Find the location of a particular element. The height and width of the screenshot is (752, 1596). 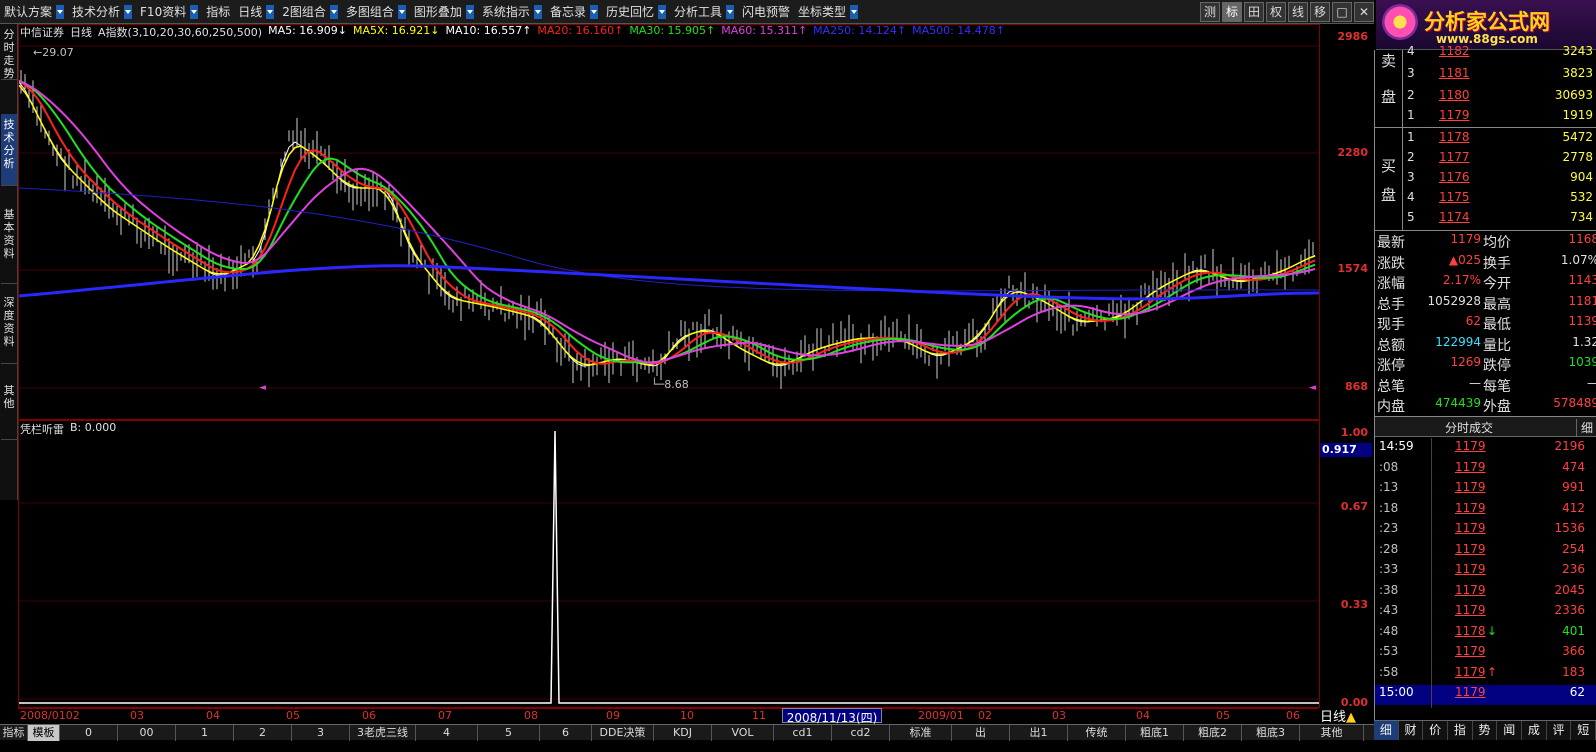

template-tab-6: 3 is located at coordinates (321, 733).